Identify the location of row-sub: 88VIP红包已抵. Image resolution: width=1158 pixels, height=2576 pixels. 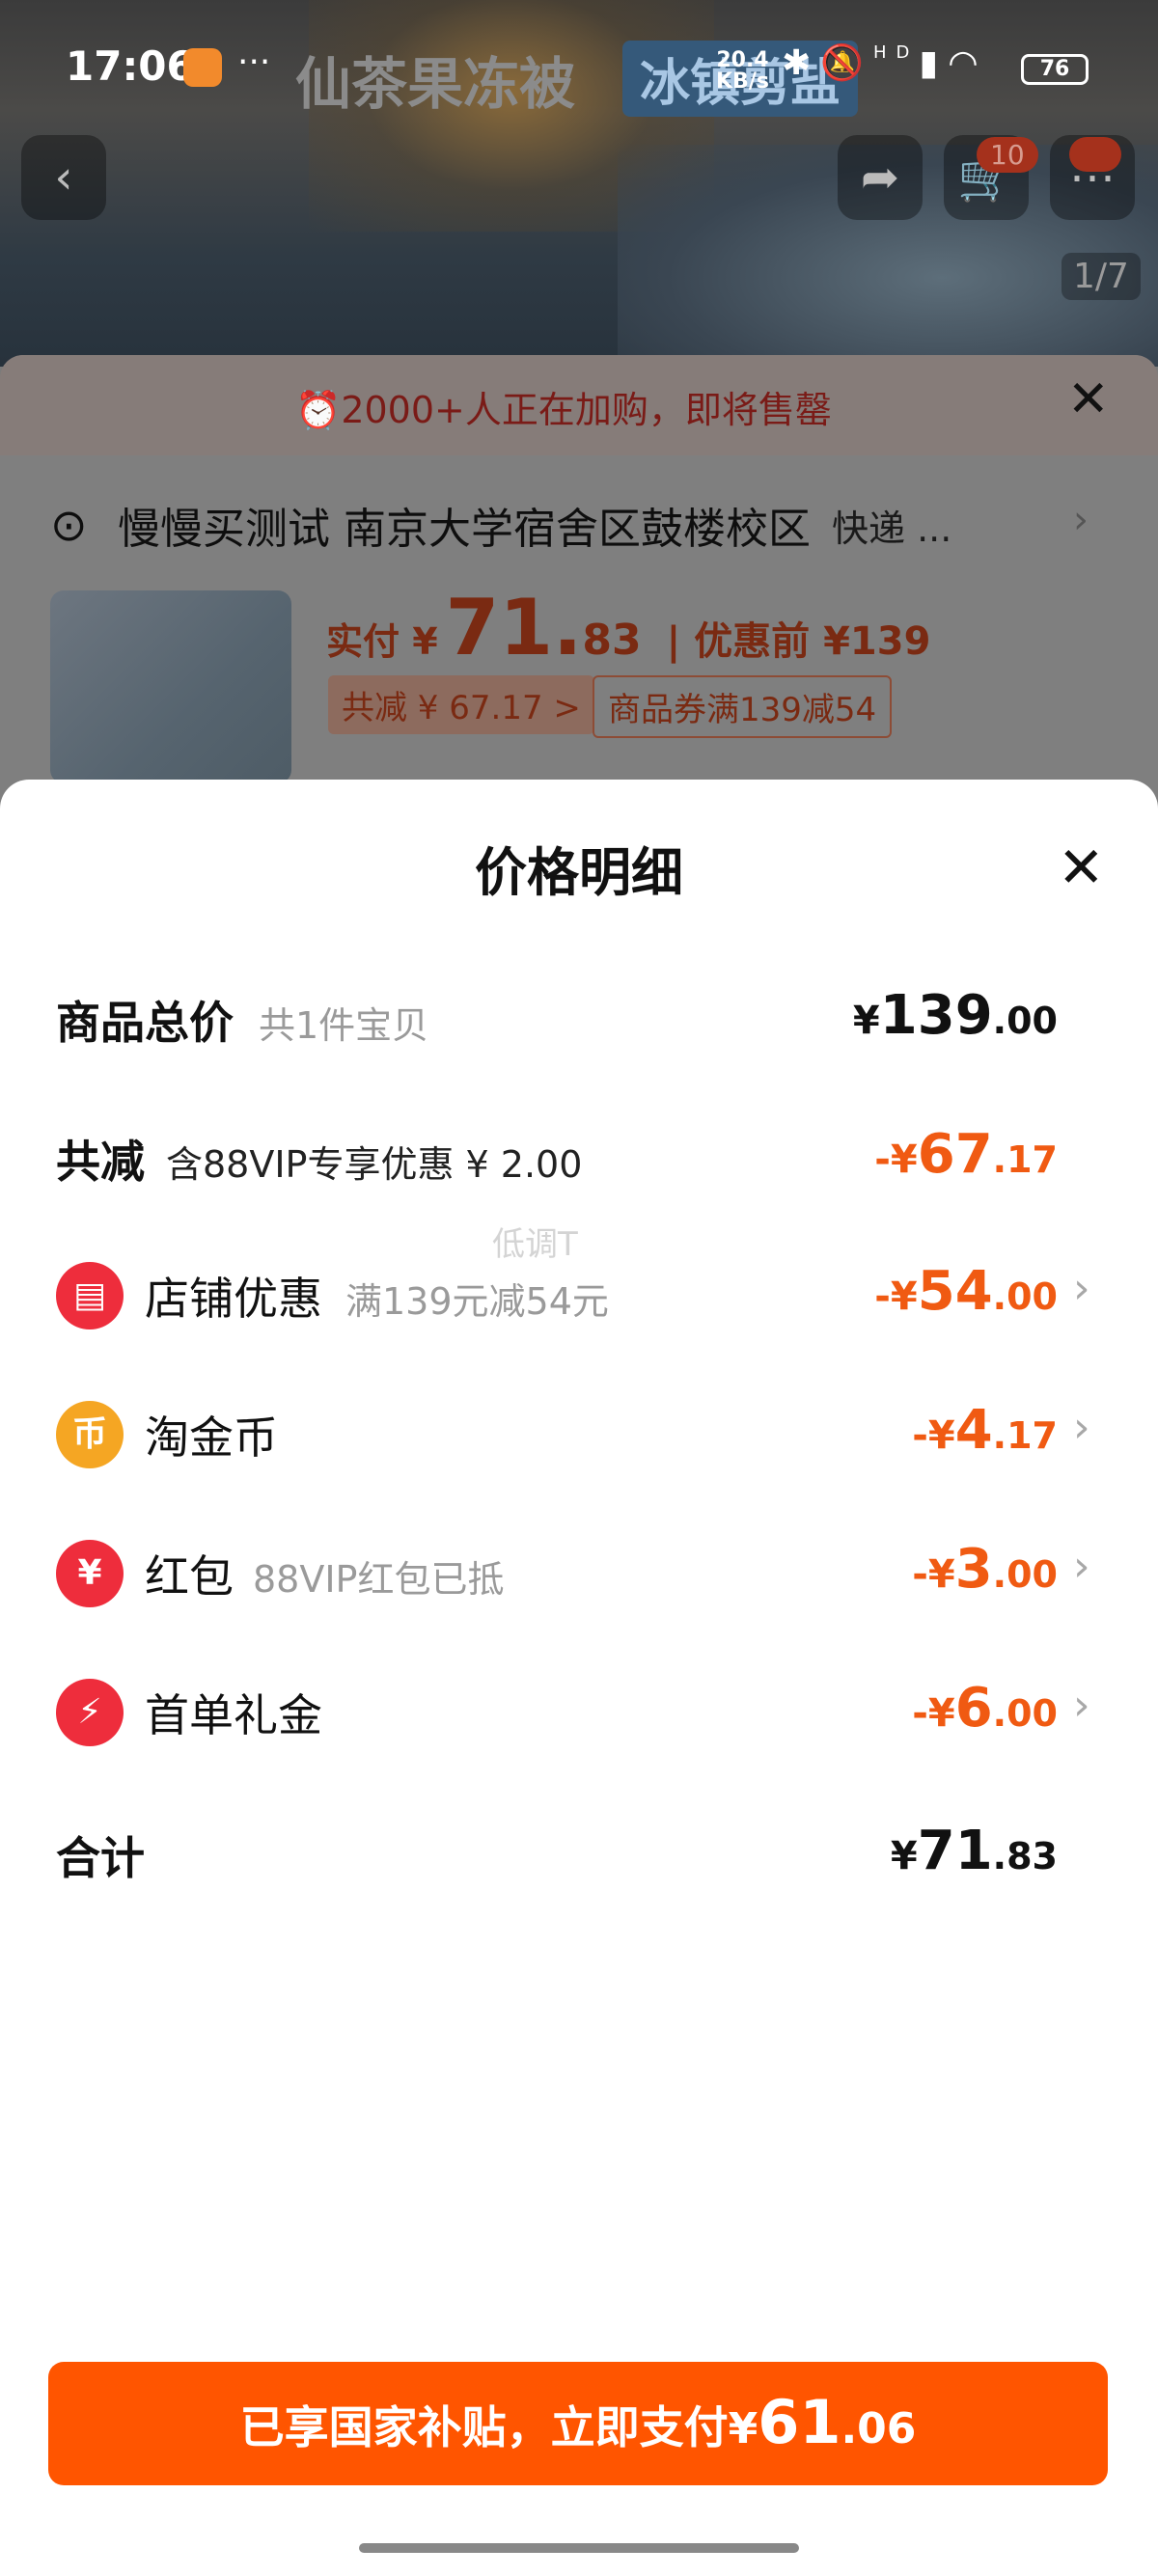
(379, 1580).